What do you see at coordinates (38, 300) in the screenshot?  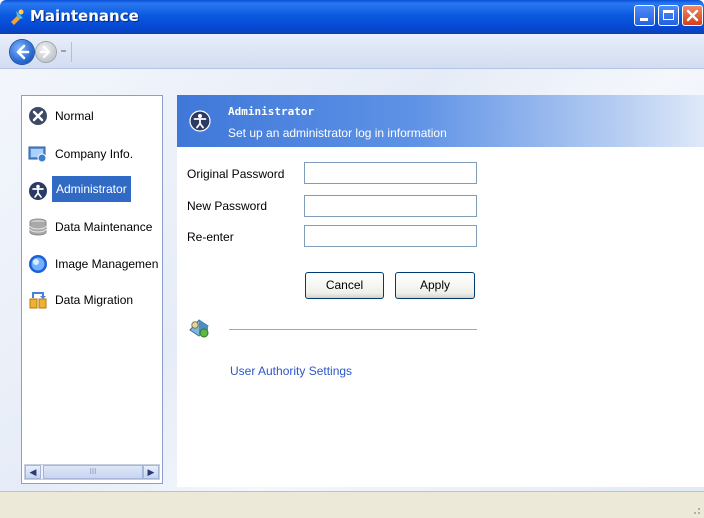 I see `data-migration-icon` at bounding box center [38, 300].